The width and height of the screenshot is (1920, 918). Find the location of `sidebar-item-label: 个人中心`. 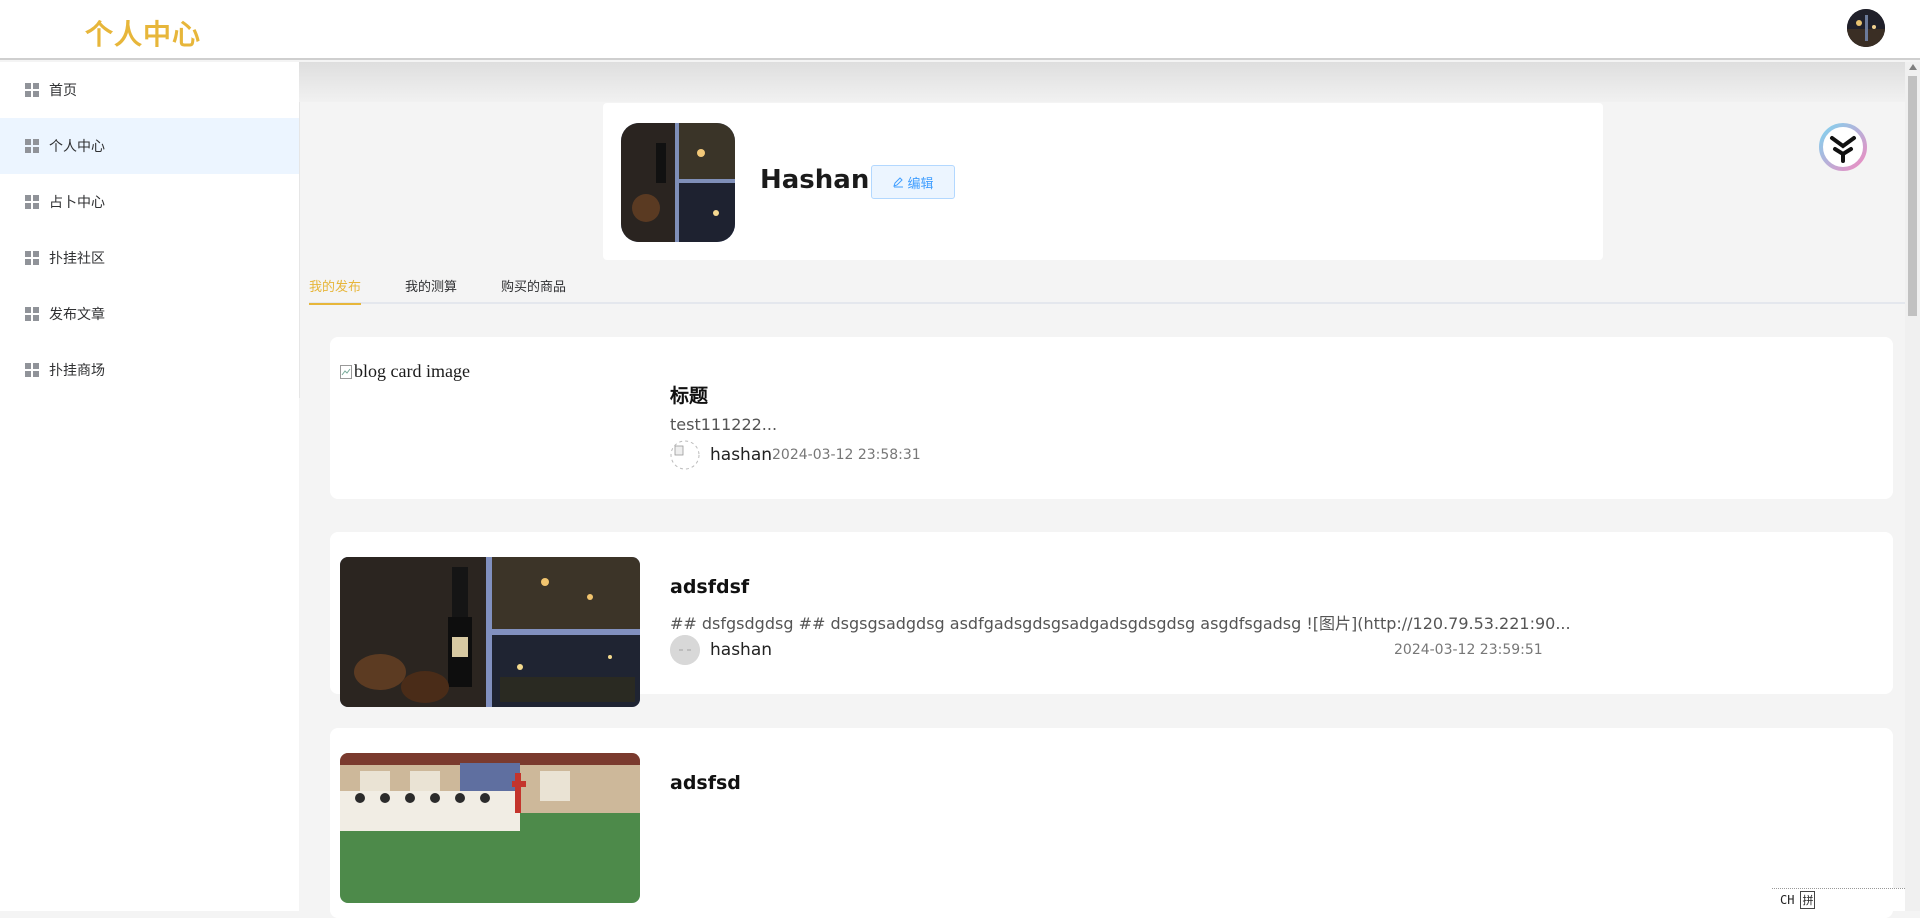

sidebar-item-label: 个人中心 is located at coordinates (77, 147).